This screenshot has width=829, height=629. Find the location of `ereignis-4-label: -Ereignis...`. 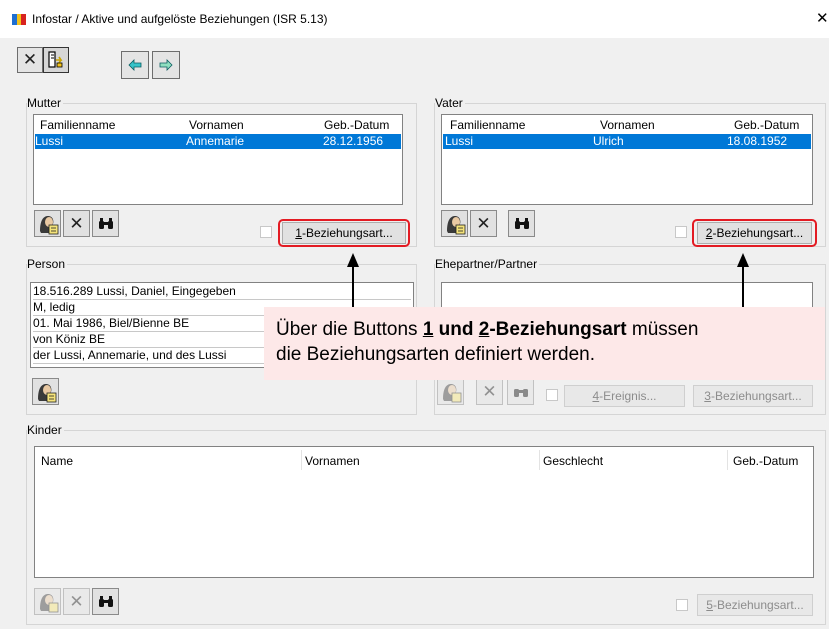

ereignis-4-label: -Ereignis... is located at coordinates (628, 396).